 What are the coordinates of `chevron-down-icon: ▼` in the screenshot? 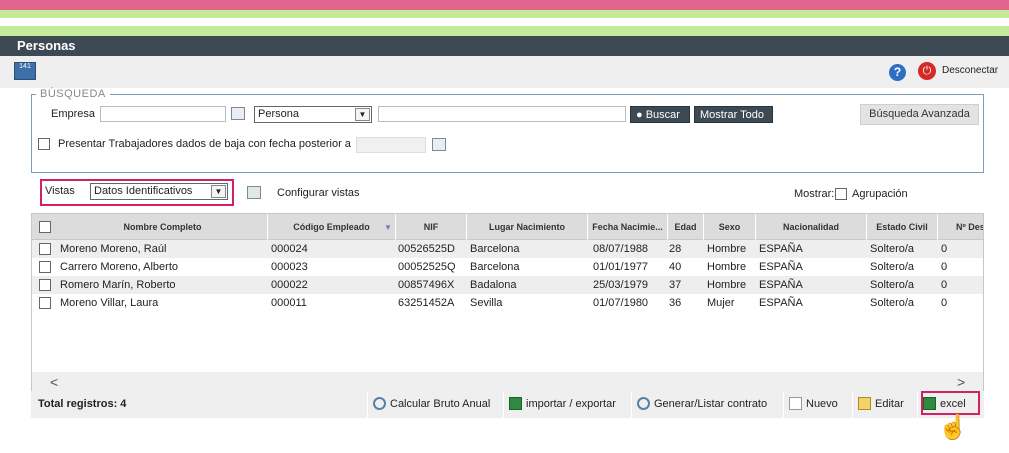 It's located at (218, 191).